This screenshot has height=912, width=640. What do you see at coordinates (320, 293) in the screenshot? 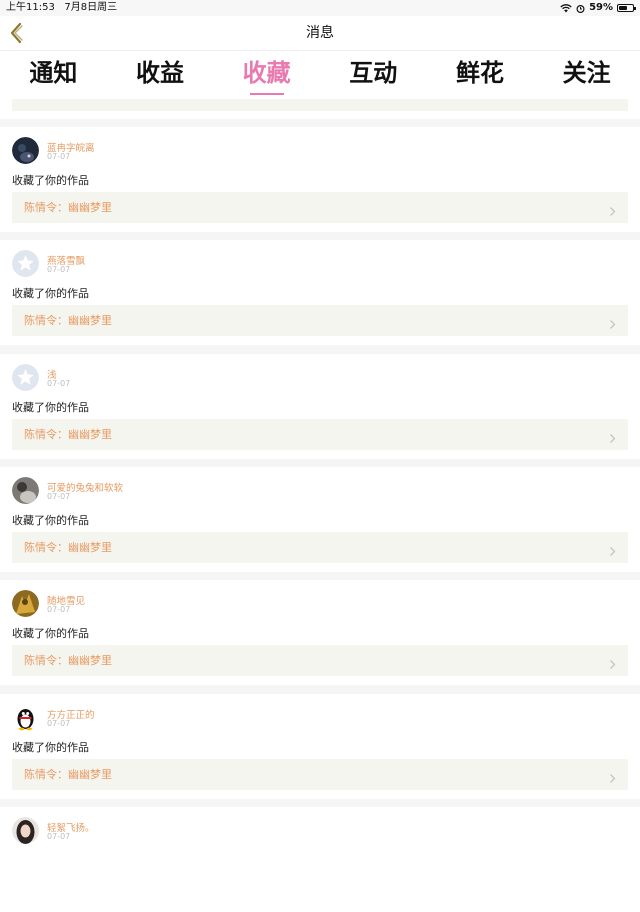
I see `list-item: 燕落雪飘 07-07 收藏了你的作品 陈情令：幽幽梦里` at bounding box center [320, 293].